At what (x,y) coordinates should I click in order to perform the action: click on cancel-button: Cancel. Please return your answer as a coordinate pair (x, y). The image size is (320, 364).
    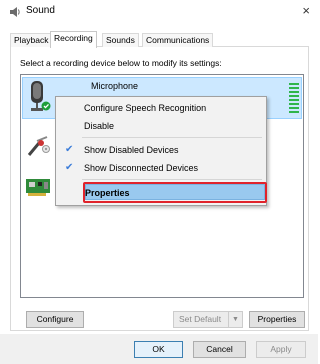
    Looking at the image, I should click on (219, 349).